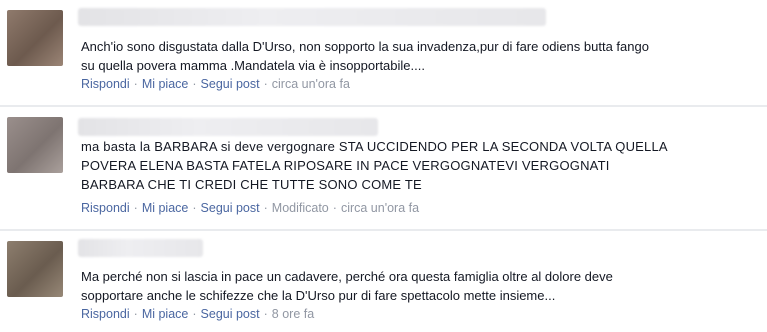 Image resolution: width=767 pixels, height=332 pixels. I want to click on edited-label: Modificato, so click(300, 208).